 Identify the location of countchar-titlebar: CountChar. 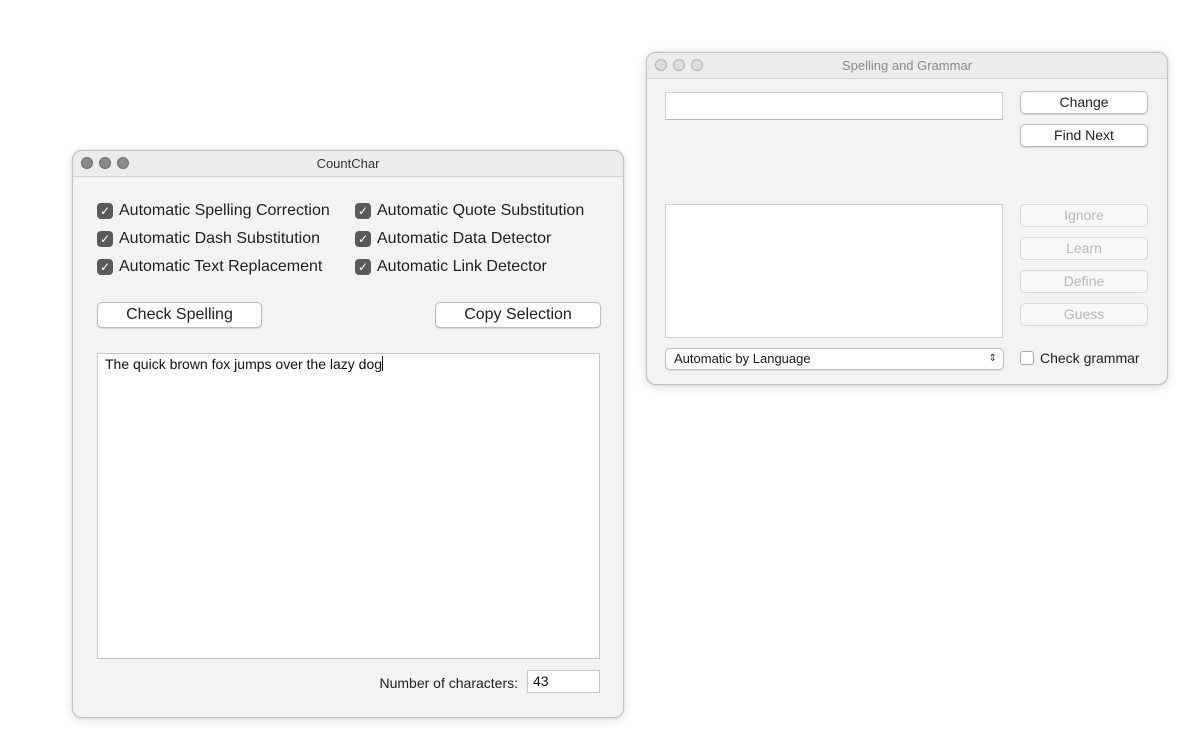
(348, 164).